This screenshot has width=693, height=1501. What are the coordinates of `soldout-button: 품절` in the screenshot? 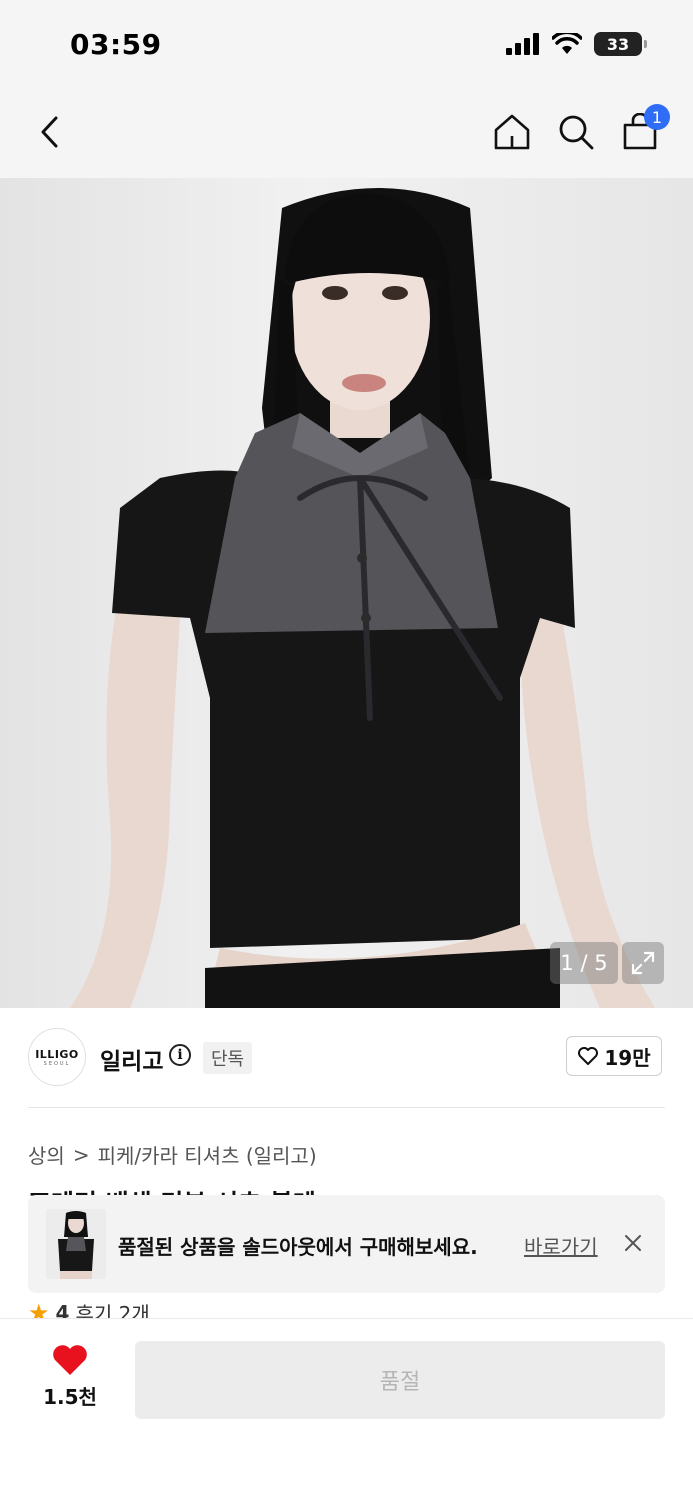 It's located at (400, 1380).